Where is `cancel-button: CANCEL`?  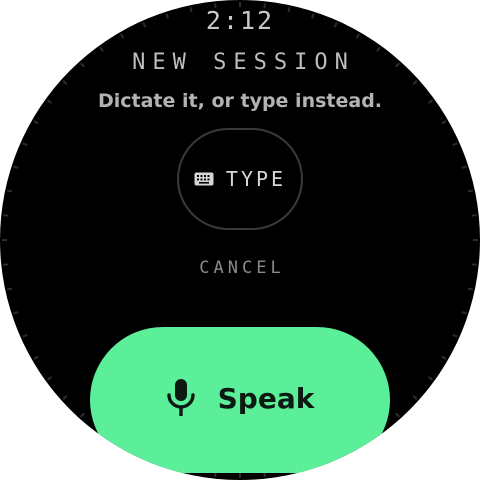 cancel-button: CANCEL is located at coordinates (240, 268).